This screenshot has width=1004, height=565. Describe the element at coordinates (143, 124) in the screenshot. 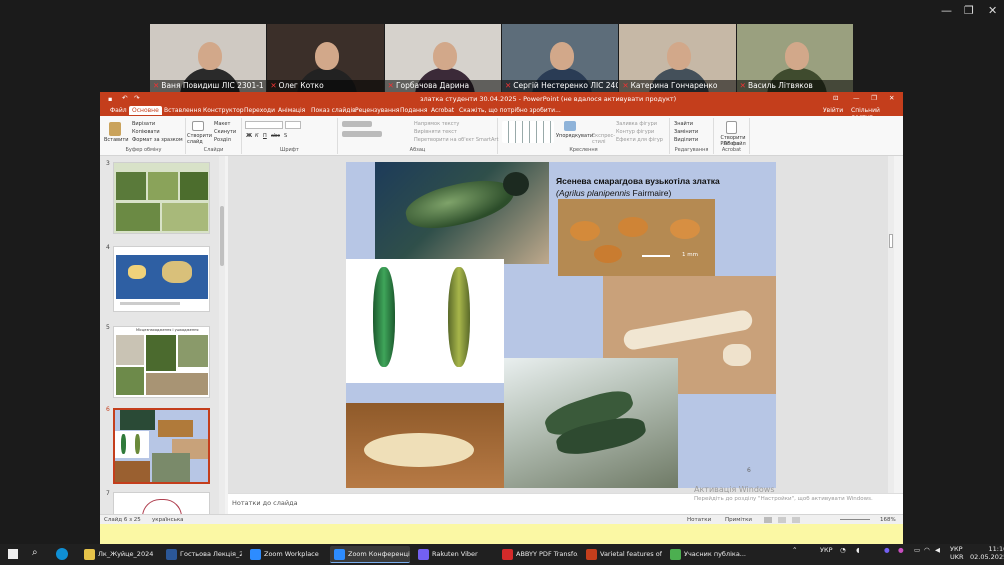

I see `cut-button: Вирізати` at that location.